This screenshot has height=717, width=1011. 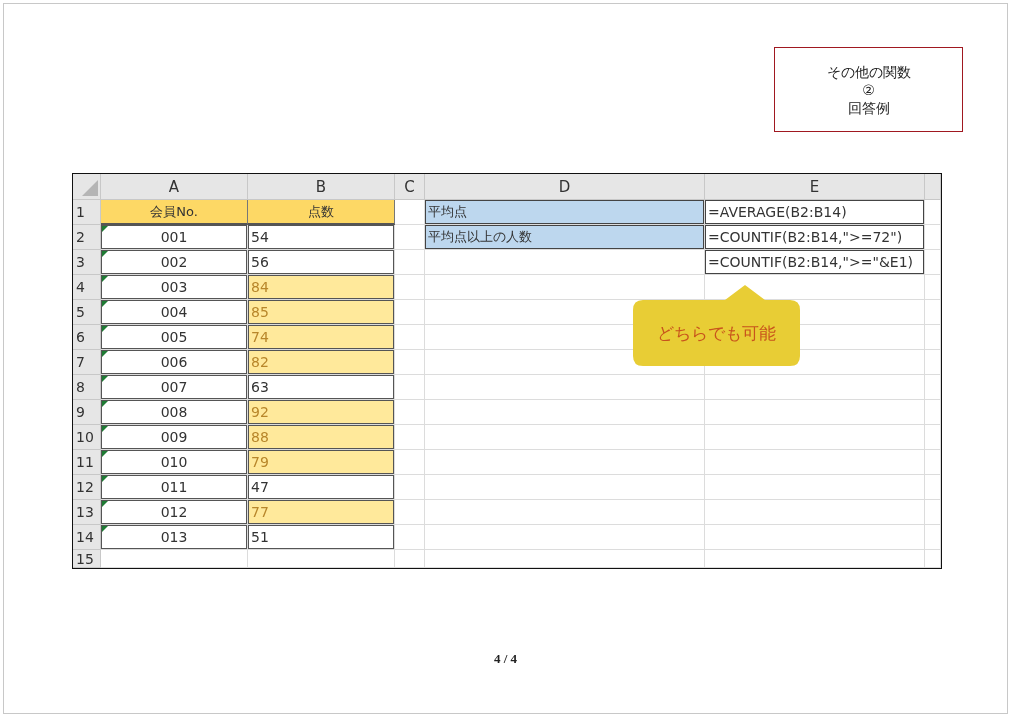 I want to click on row-header: 10, so click(x=87, y=437).